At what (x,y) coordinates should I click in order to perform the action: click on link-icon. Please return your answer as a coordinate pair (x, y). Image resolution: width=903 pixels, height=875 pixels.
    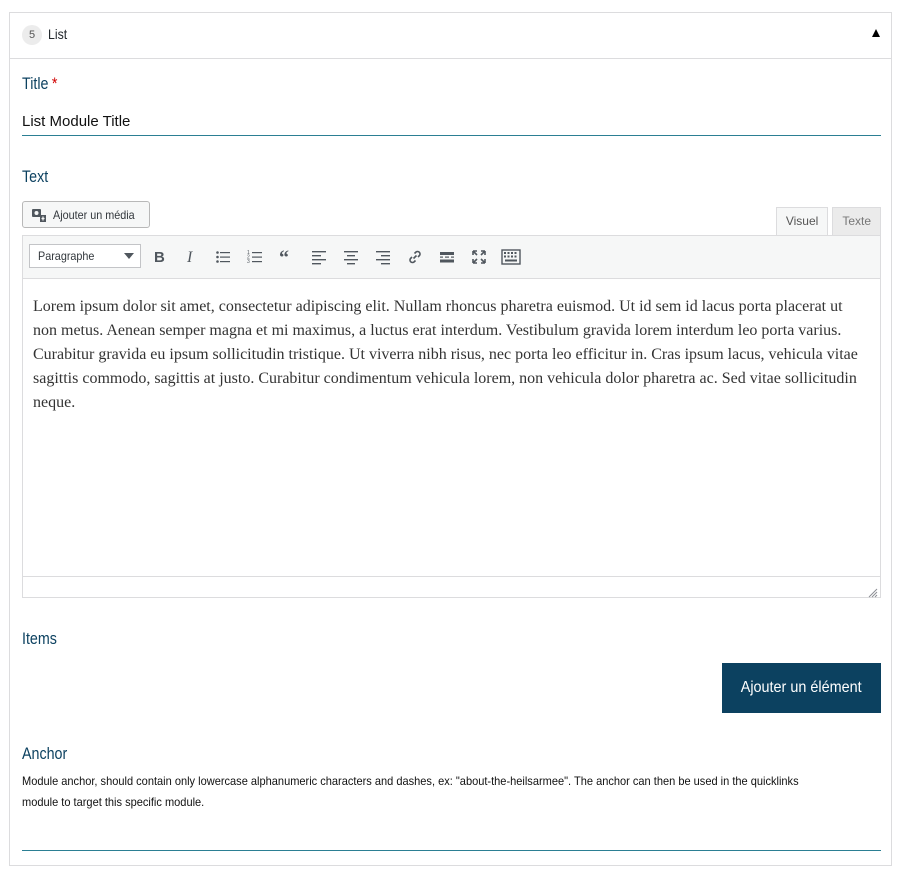
    Looking at the image, I should click on (415, 257).